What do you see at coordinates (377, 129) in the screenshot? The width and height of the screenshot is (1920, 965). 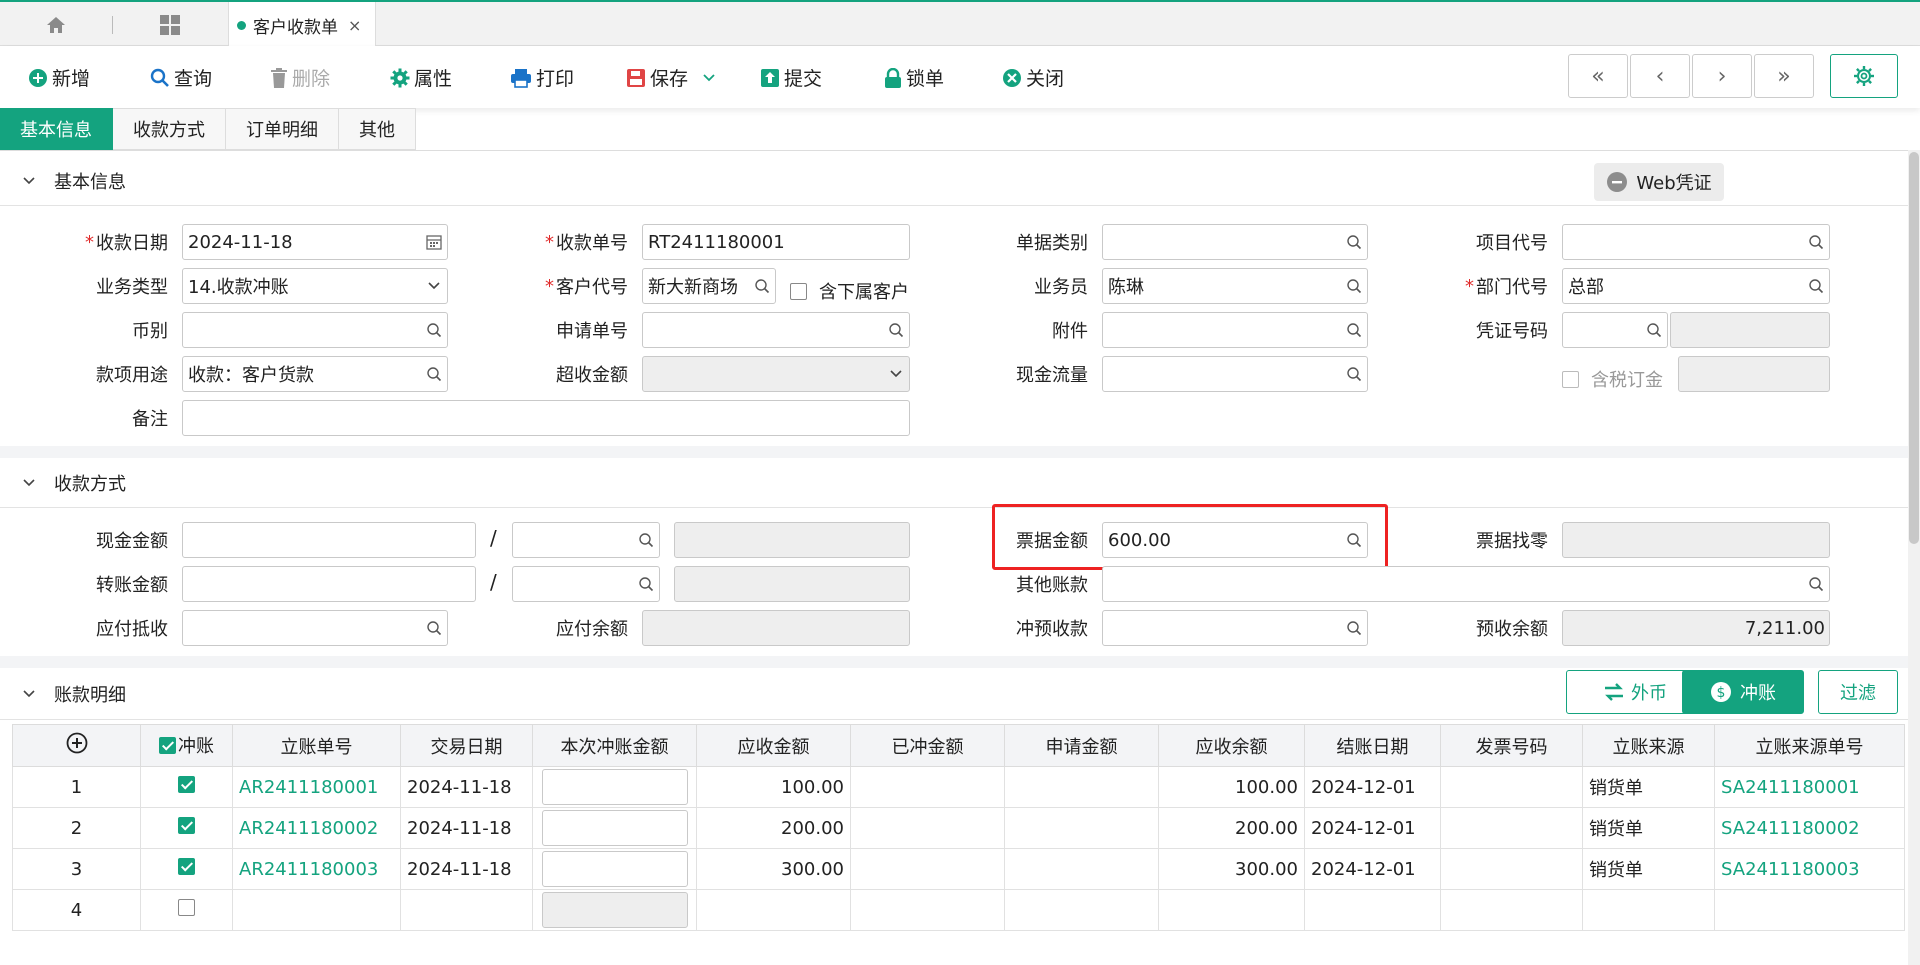 I see `tab-other: 其他` at bounding box center [377, 129].